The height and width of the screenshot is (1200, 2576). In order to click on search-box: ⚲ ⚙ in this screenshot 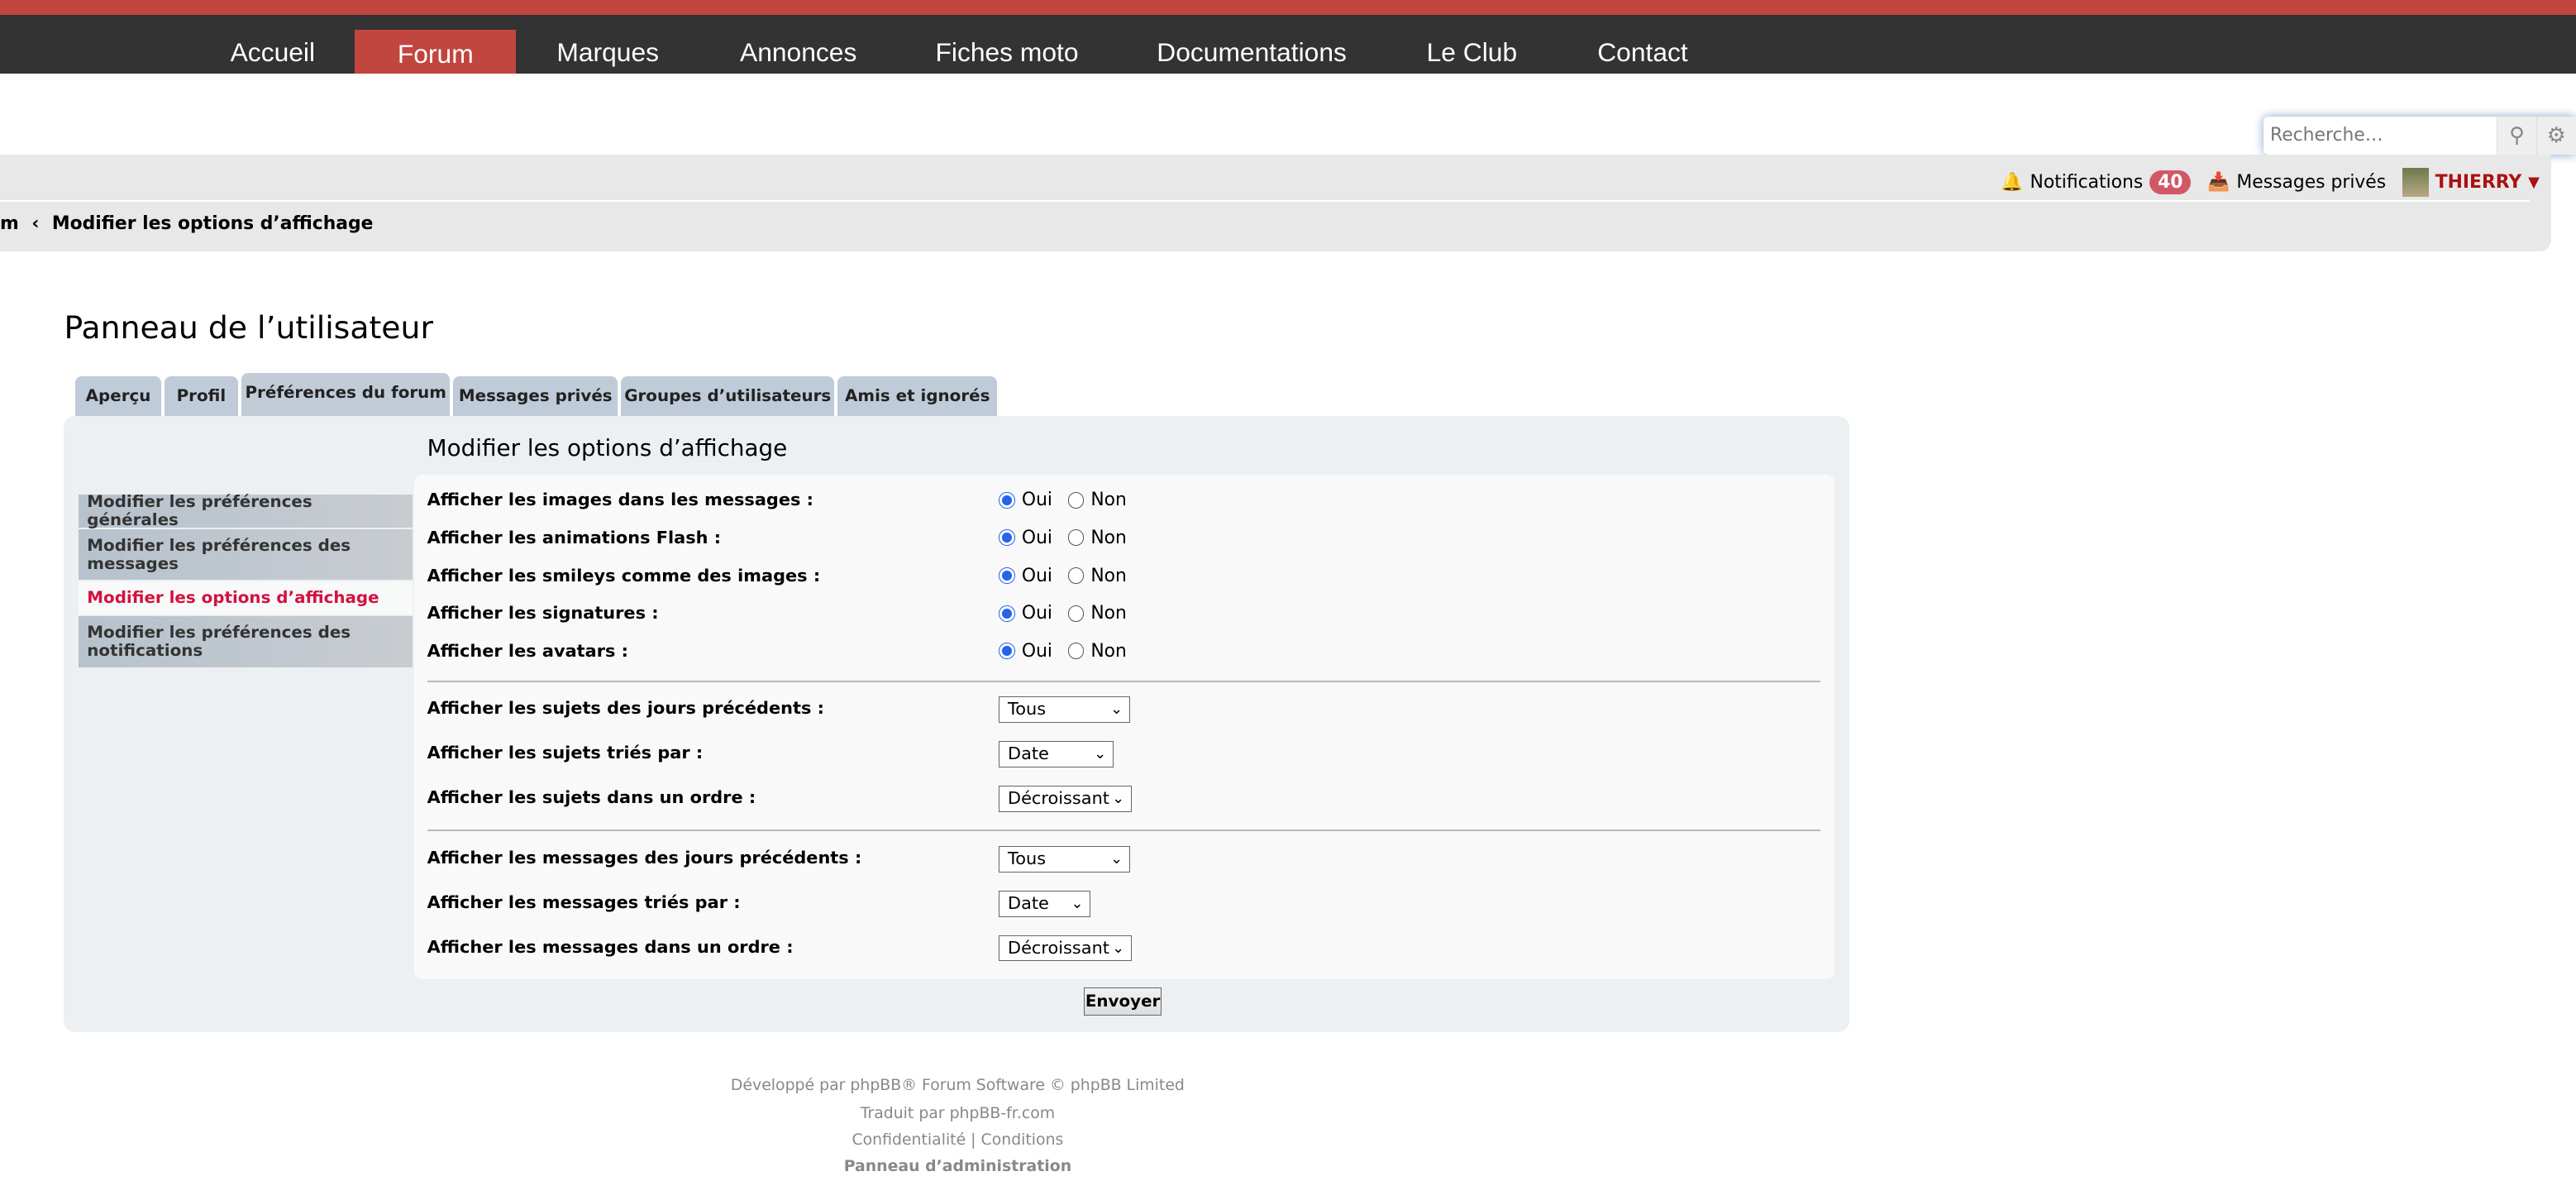, I will do `click(2420, 136)`.